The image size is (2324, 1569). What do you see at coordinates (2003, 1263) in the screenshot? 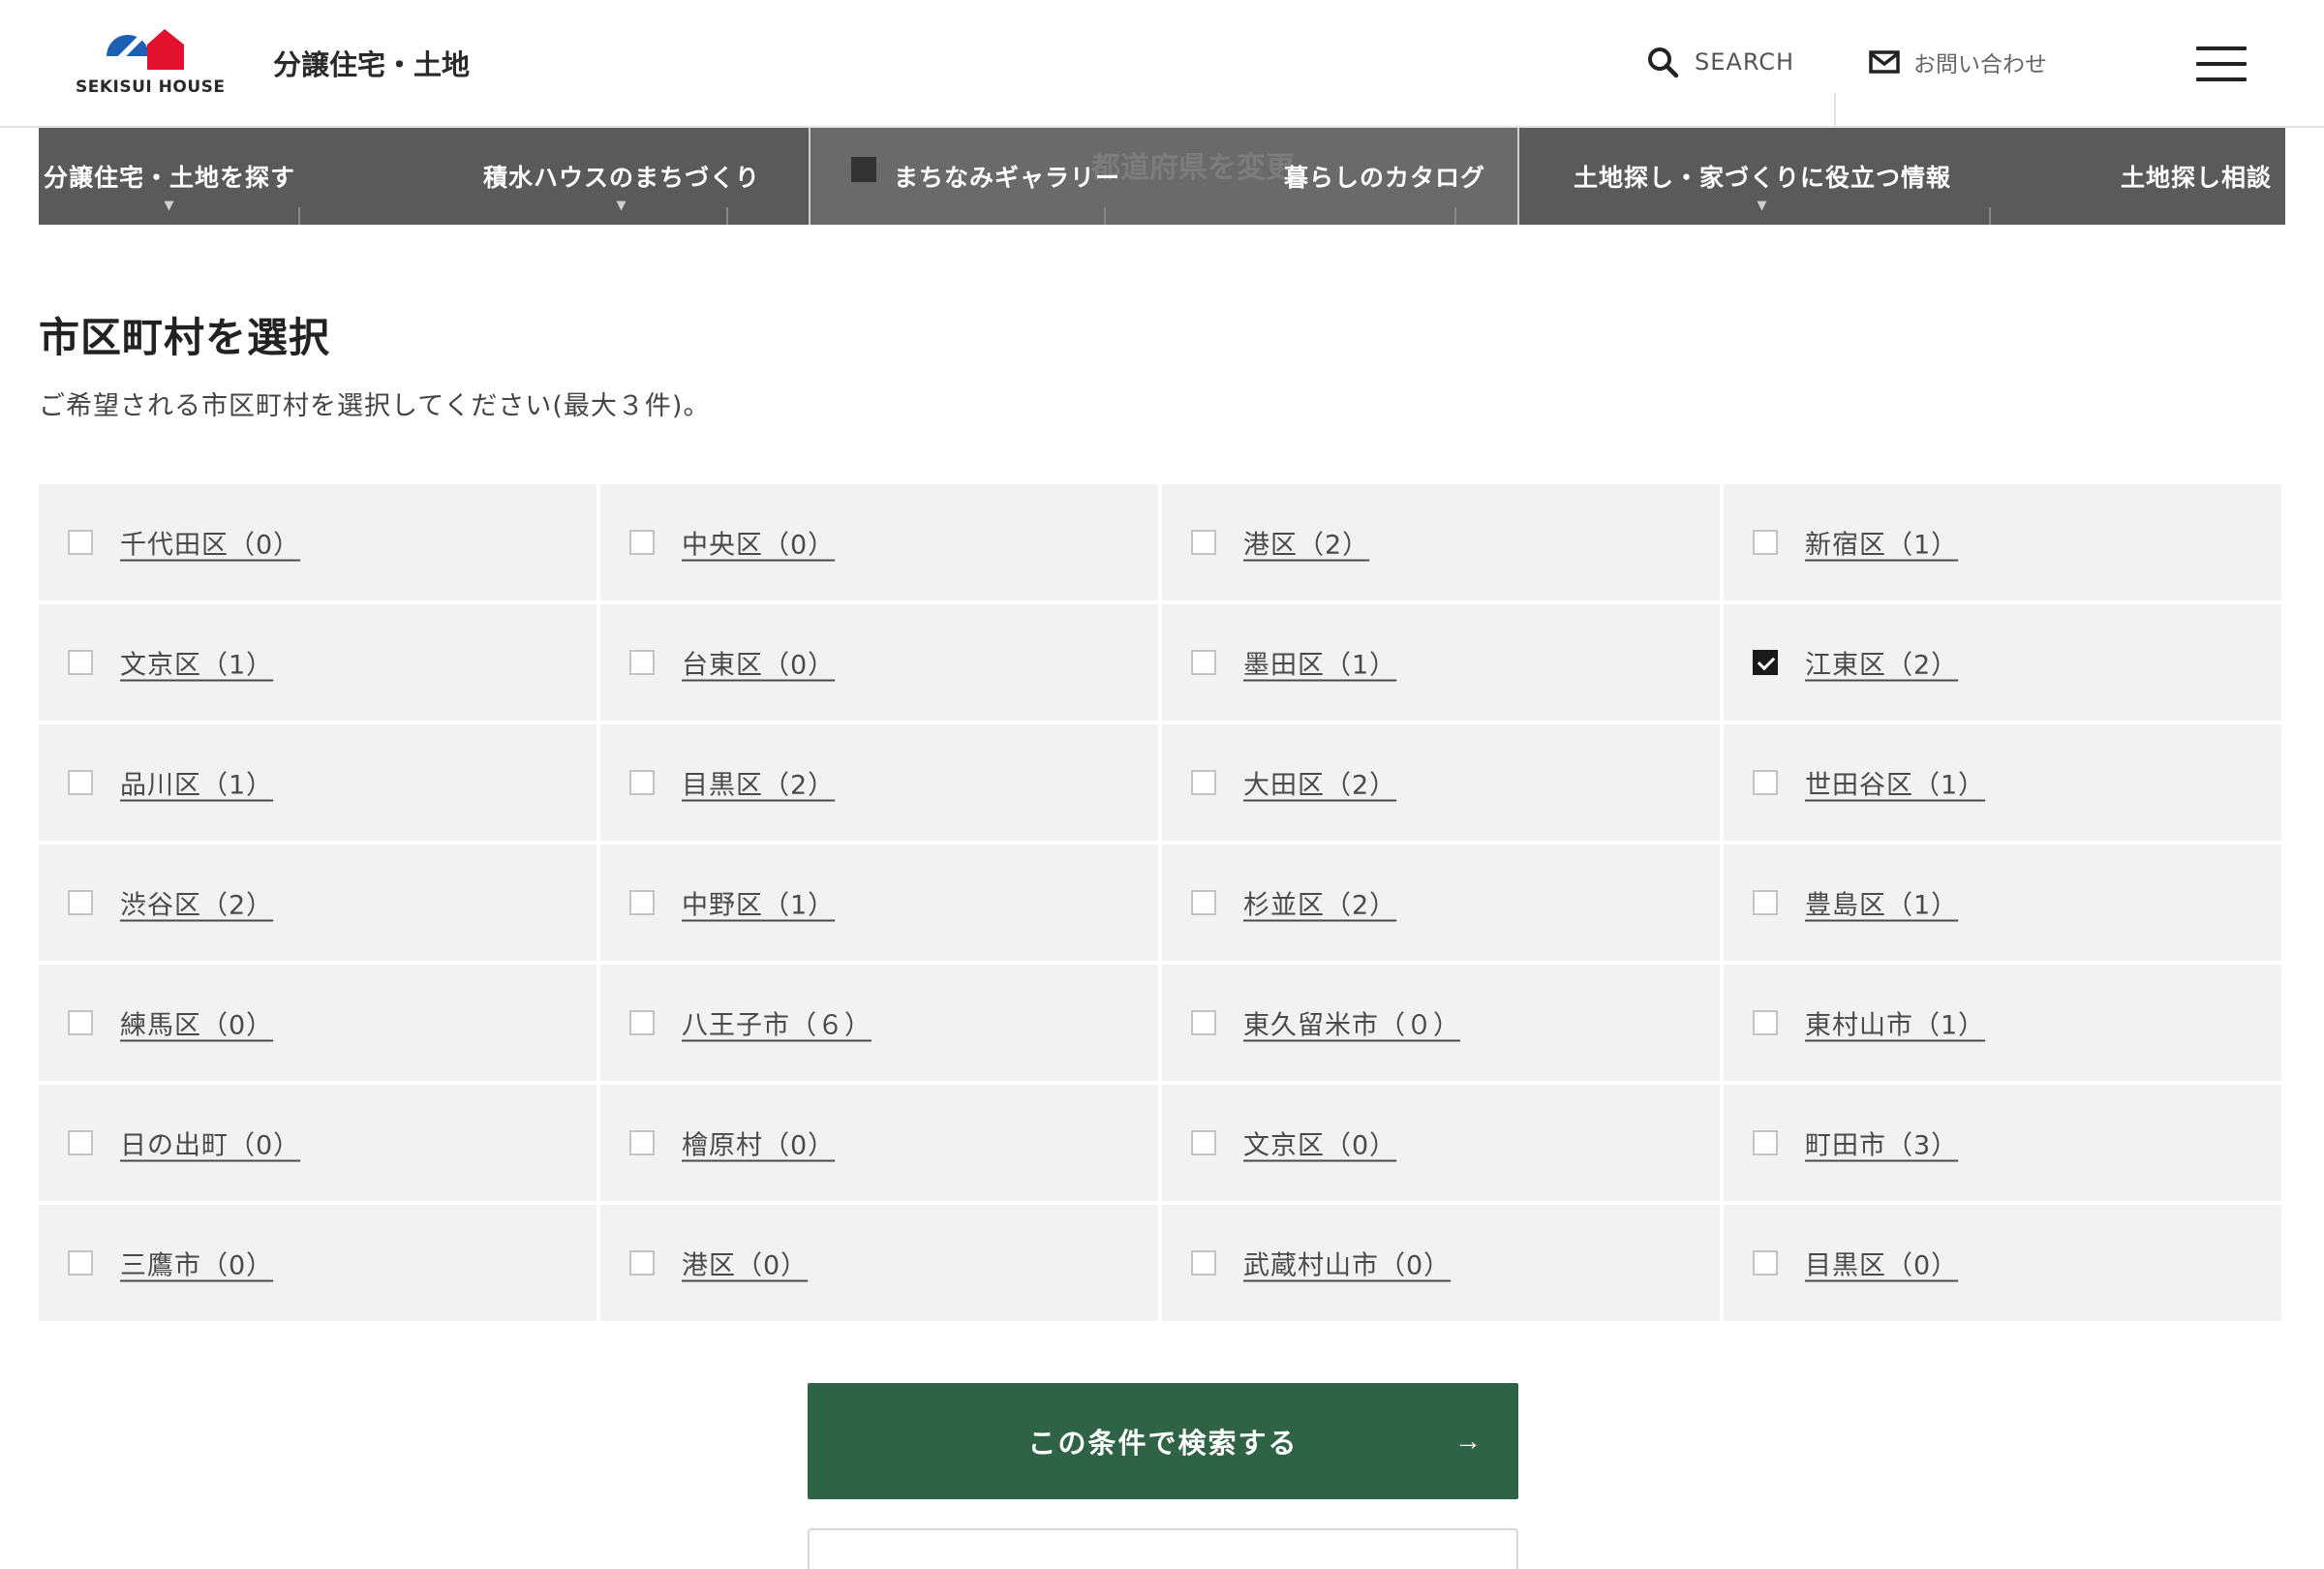
I see `municipality-option: 目黒区（0）` at bounding box center [2003, 1263].